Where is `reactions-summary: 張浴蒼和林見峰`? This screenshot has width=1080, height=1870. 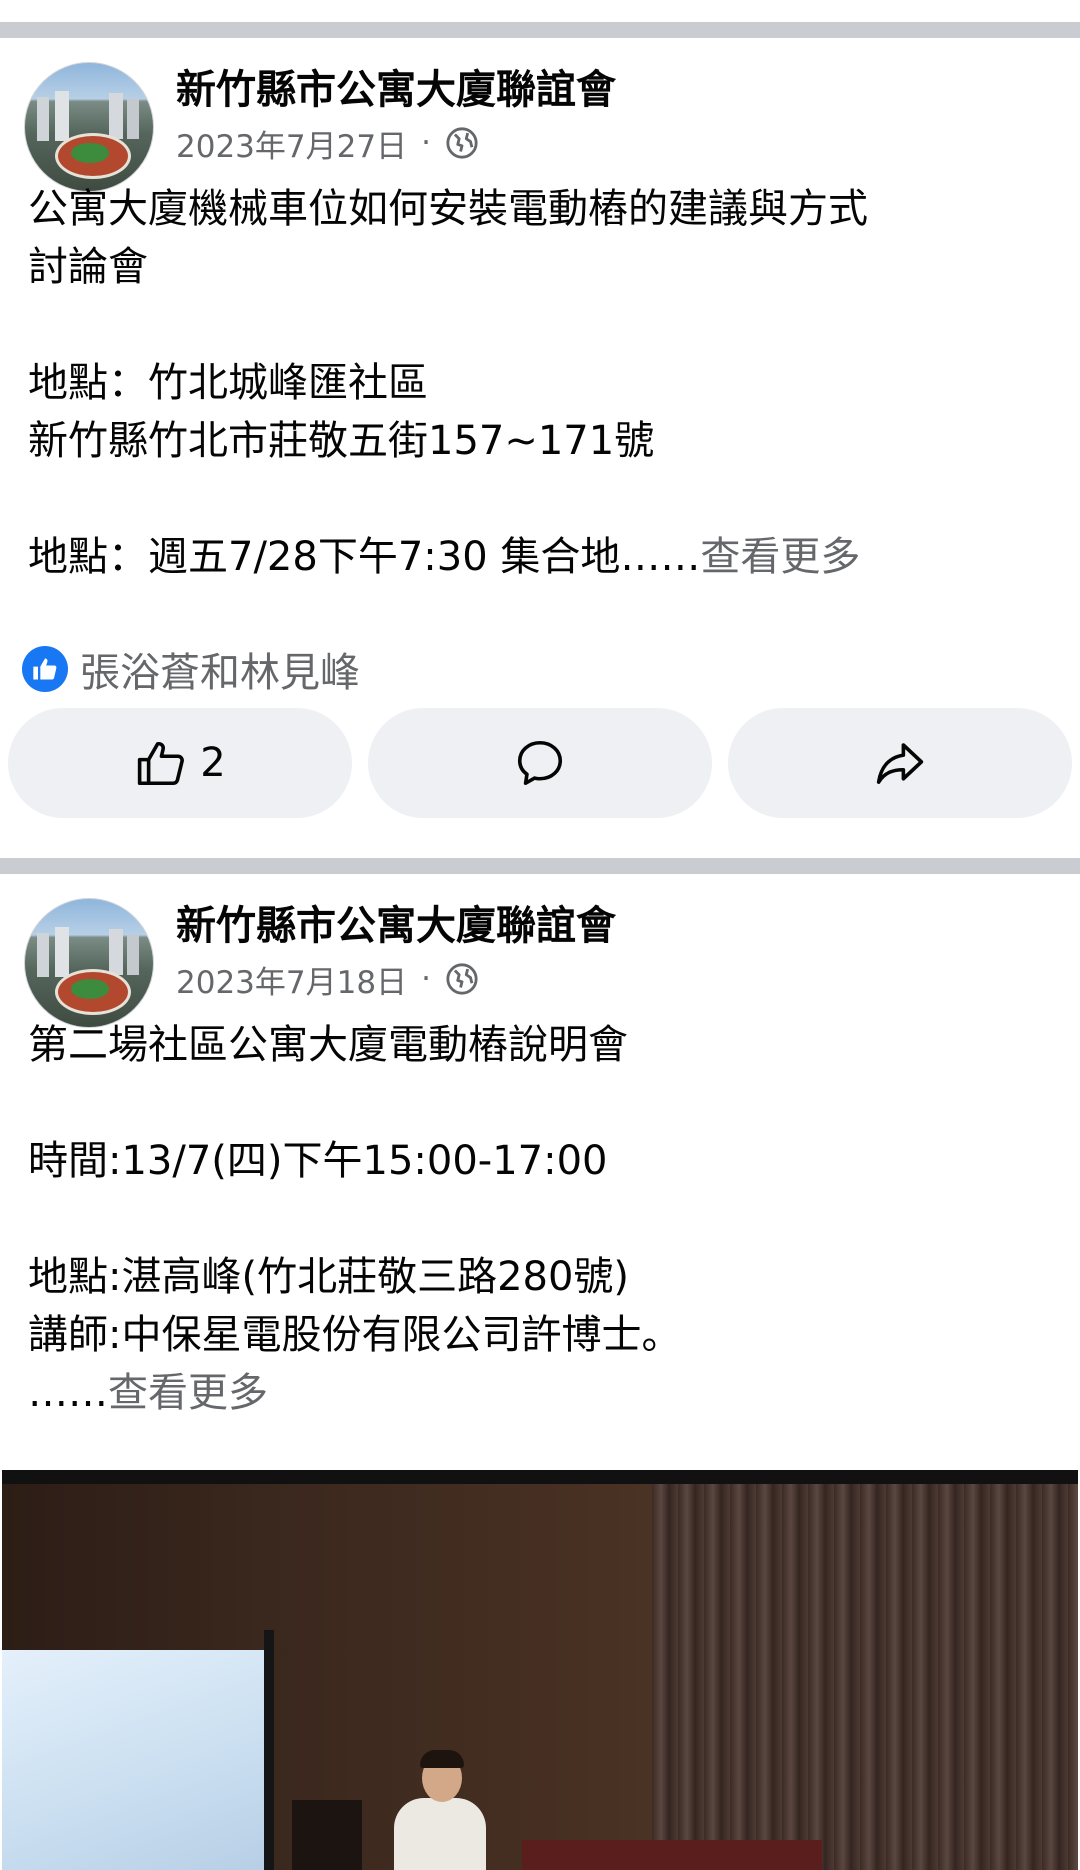
reactions-summary: 張浴蒼和林見峰 is located at coordinates (191, 669).